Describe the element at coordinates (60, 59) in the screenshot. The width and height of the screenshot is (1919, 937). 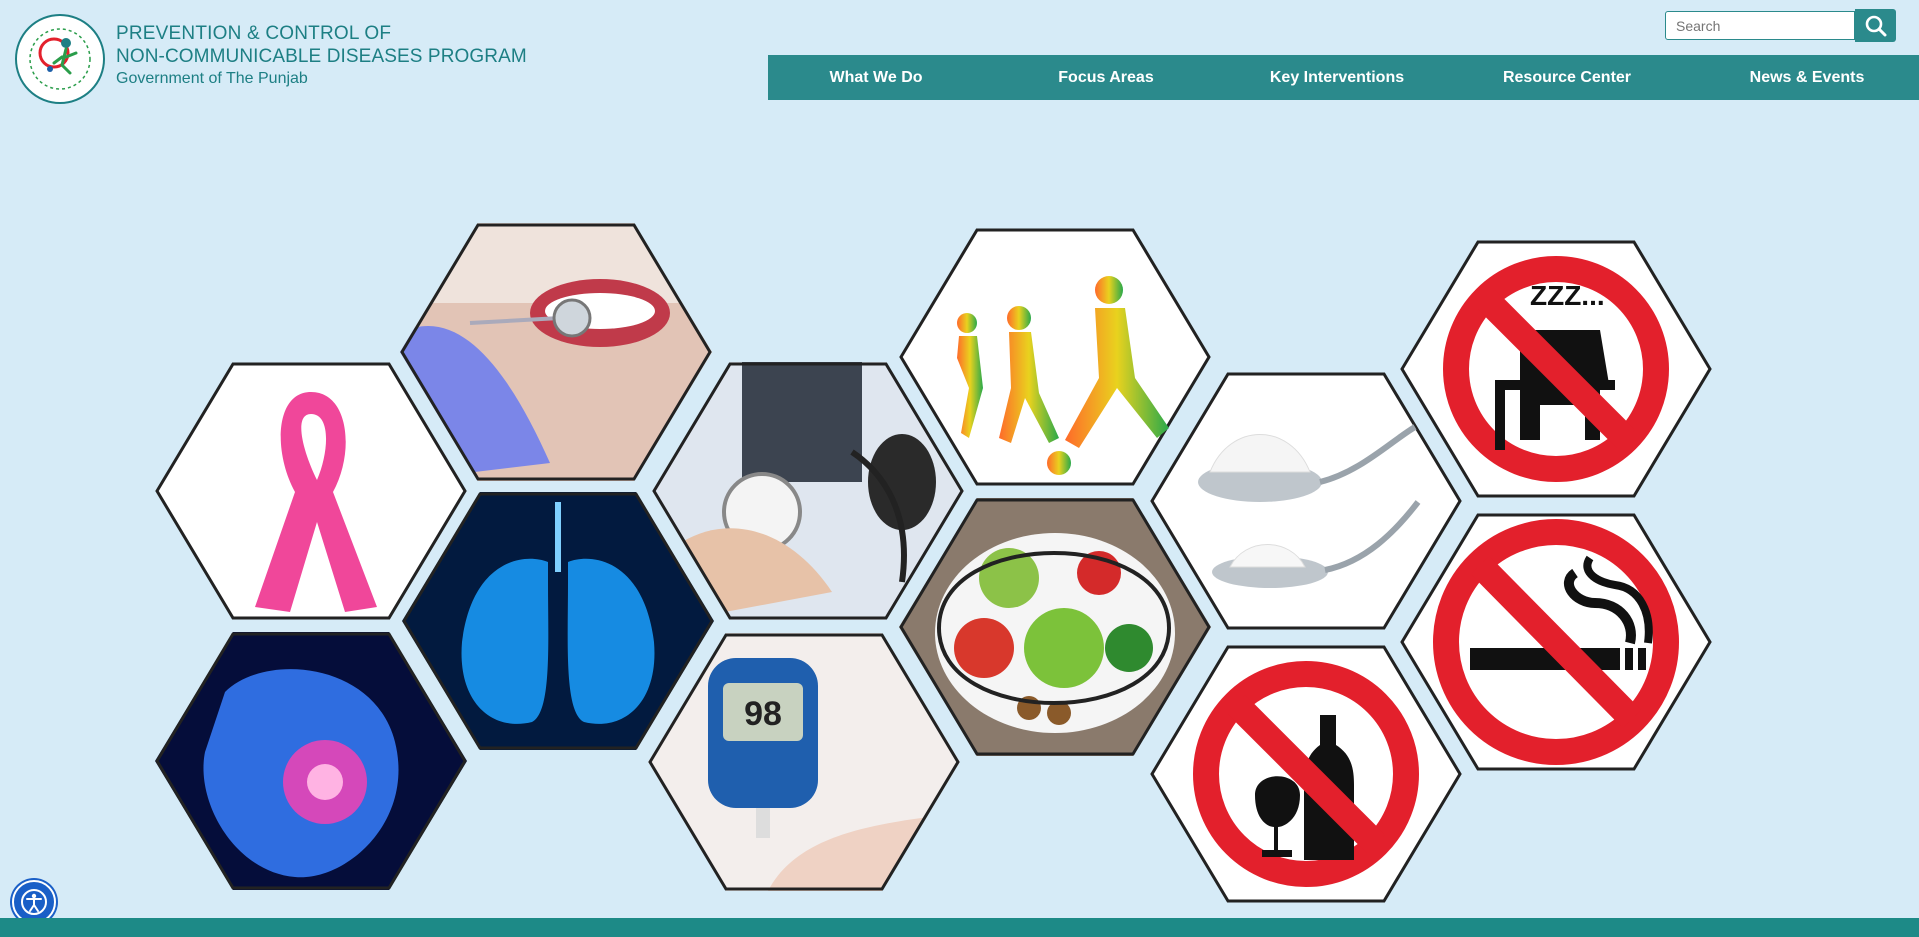
I see `program-logo` at that location.